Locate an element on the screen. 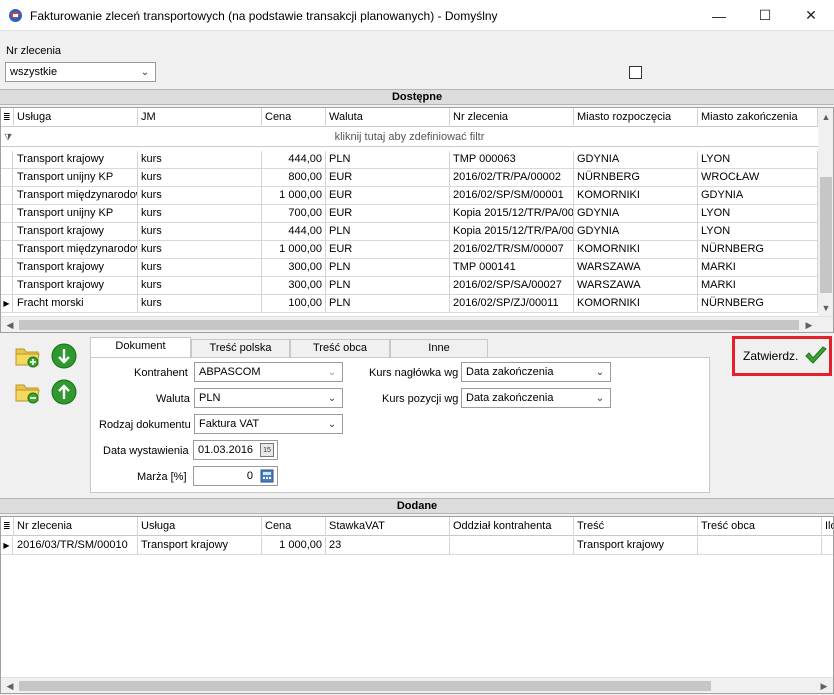  data-wystawienia-value: 01.03.2016 is located at coordinates (226, 450).